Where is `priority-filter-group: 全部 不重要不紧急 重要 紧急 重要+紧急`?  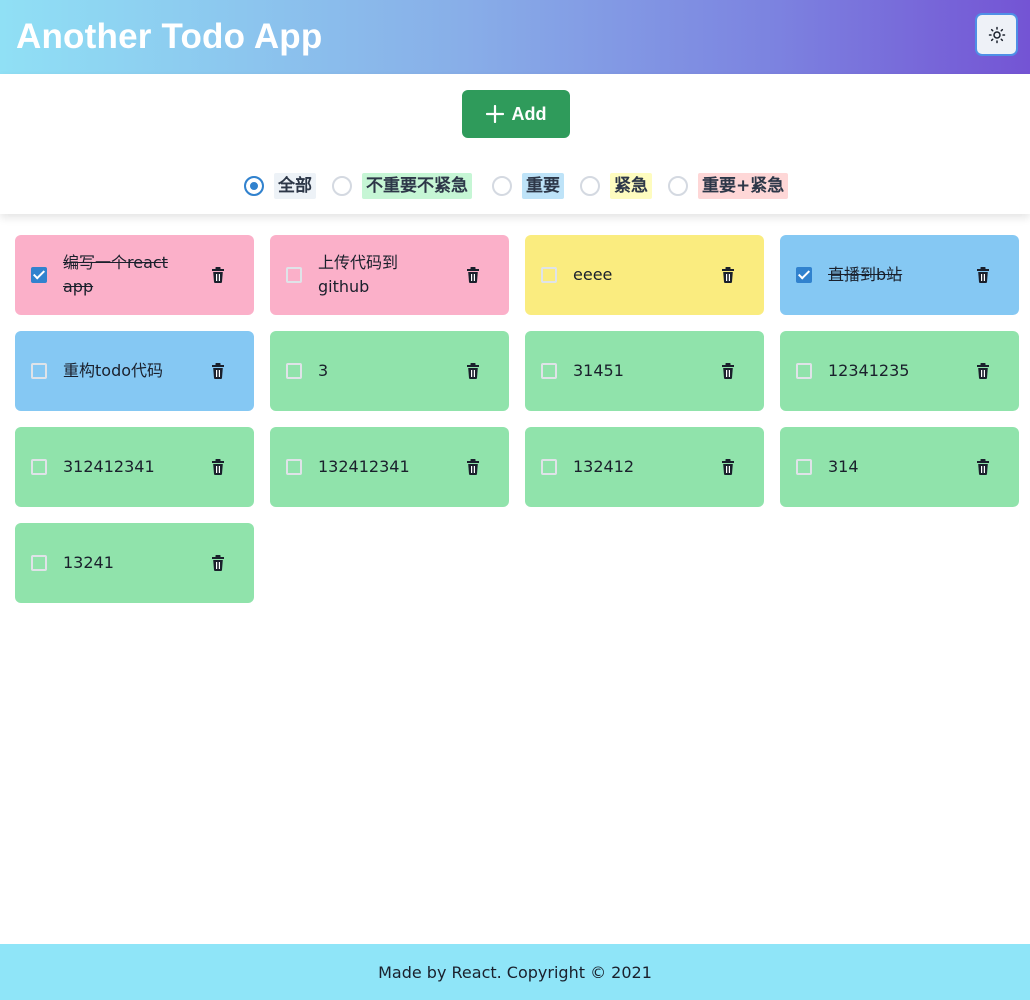
priority-filter-group: 全部 不重要不紧急 重要 紧急 重要+紧急 is located at coordinates (515, 186).